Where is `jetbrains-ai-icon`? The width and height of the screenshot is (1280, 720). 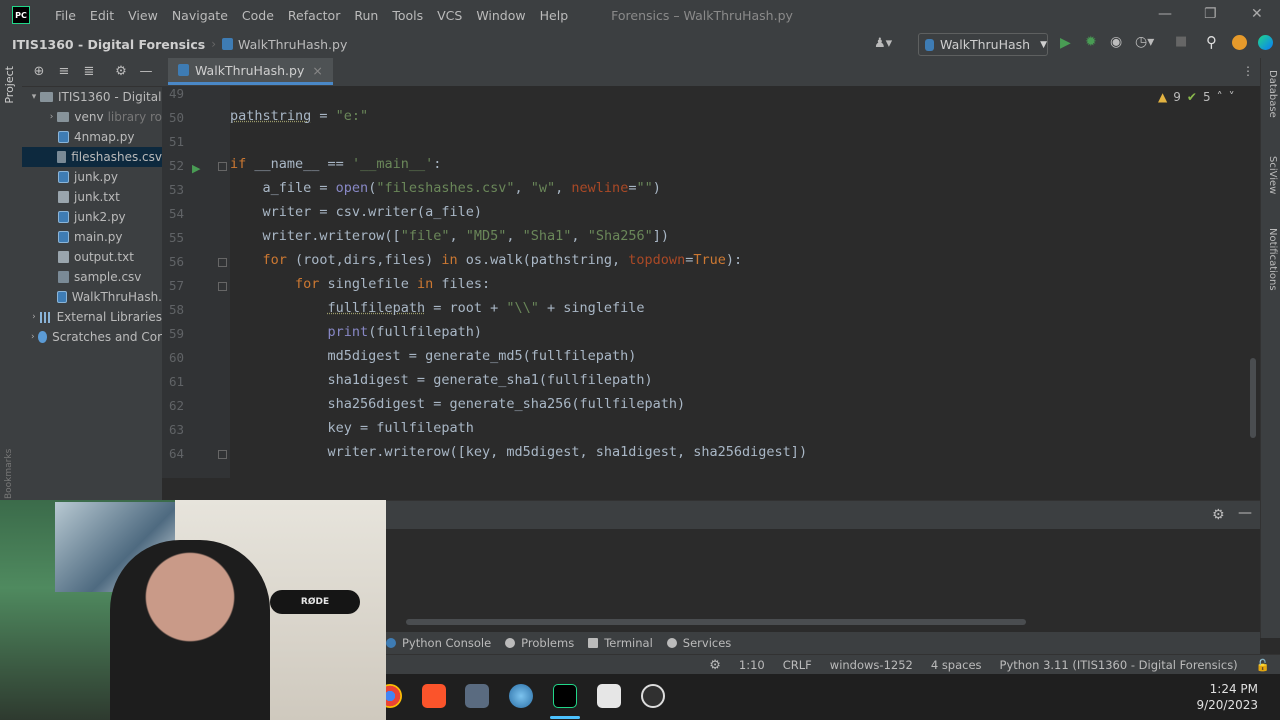 jetbrains-ai-icon is located at coordinates (1265, 42).